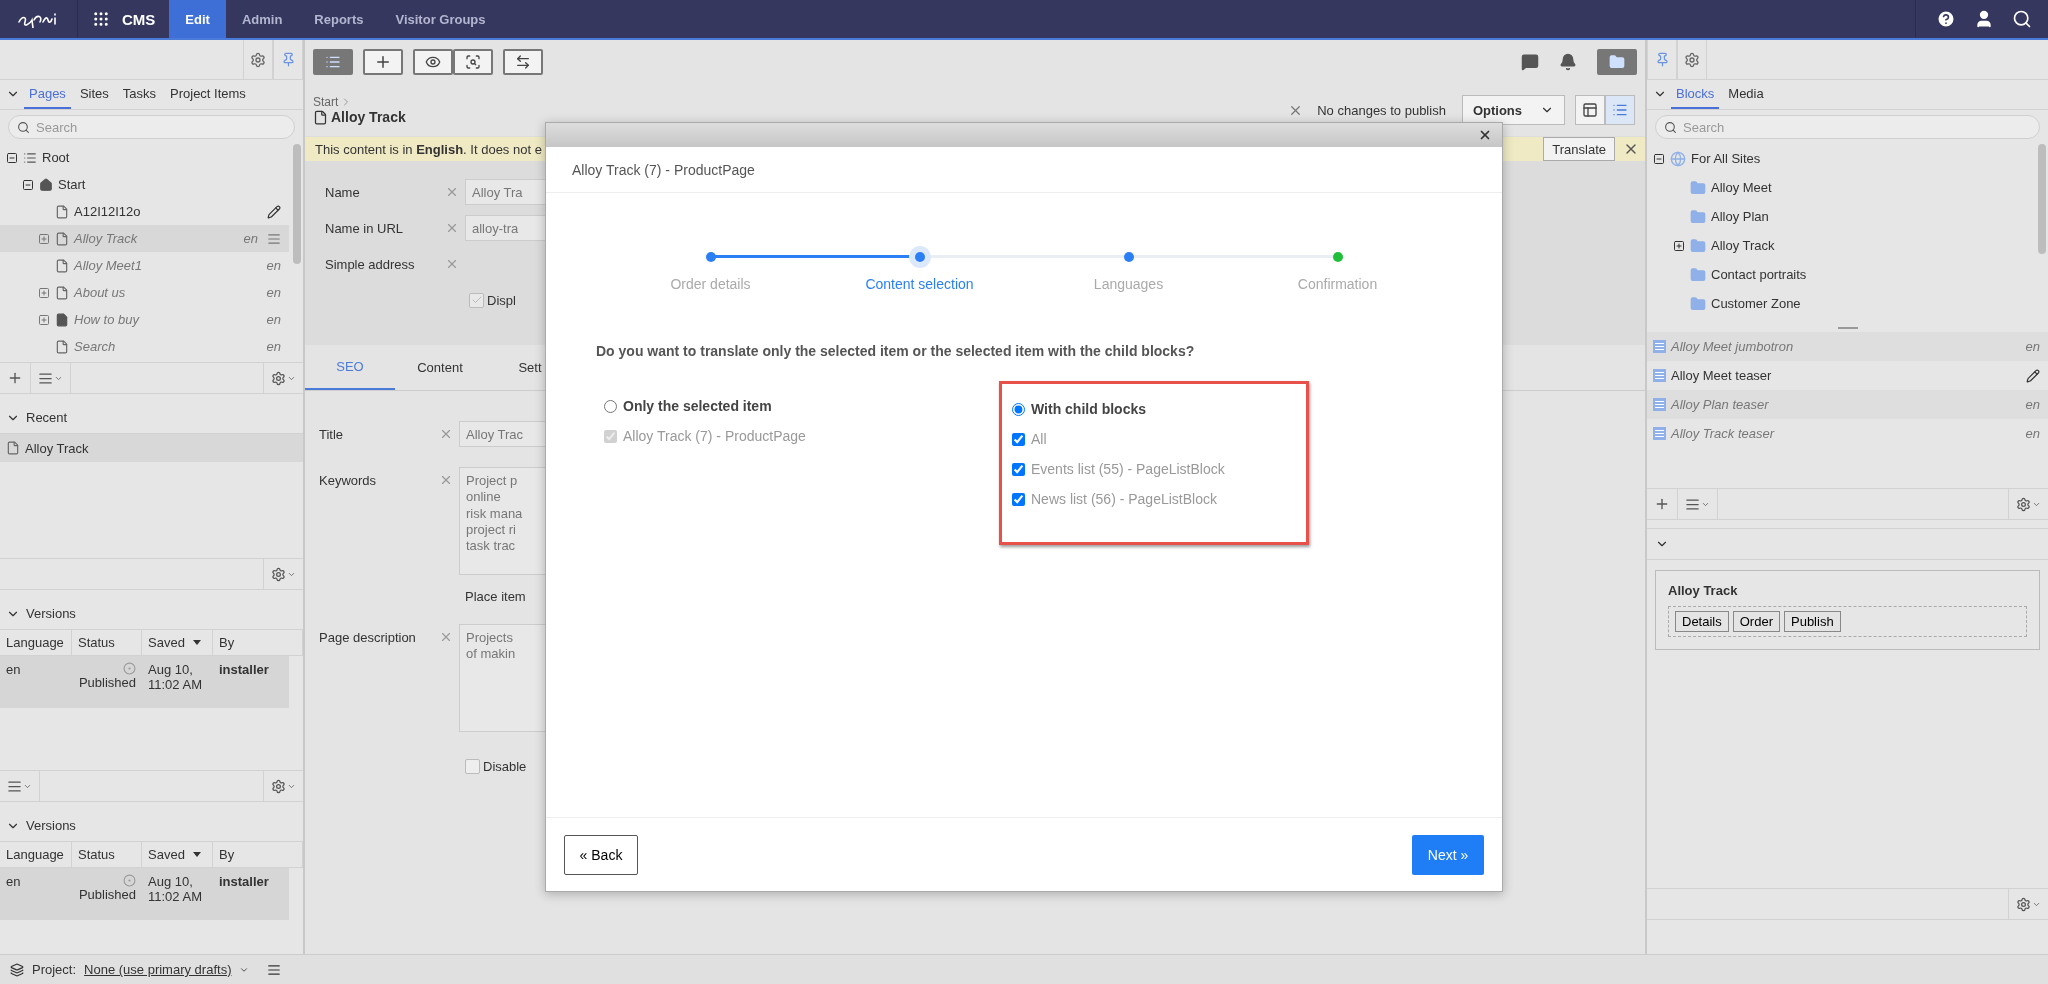  What do you see at coordinates (383, 62) in the screenshot?
I see `add-button` at bounding box center [383, 62].